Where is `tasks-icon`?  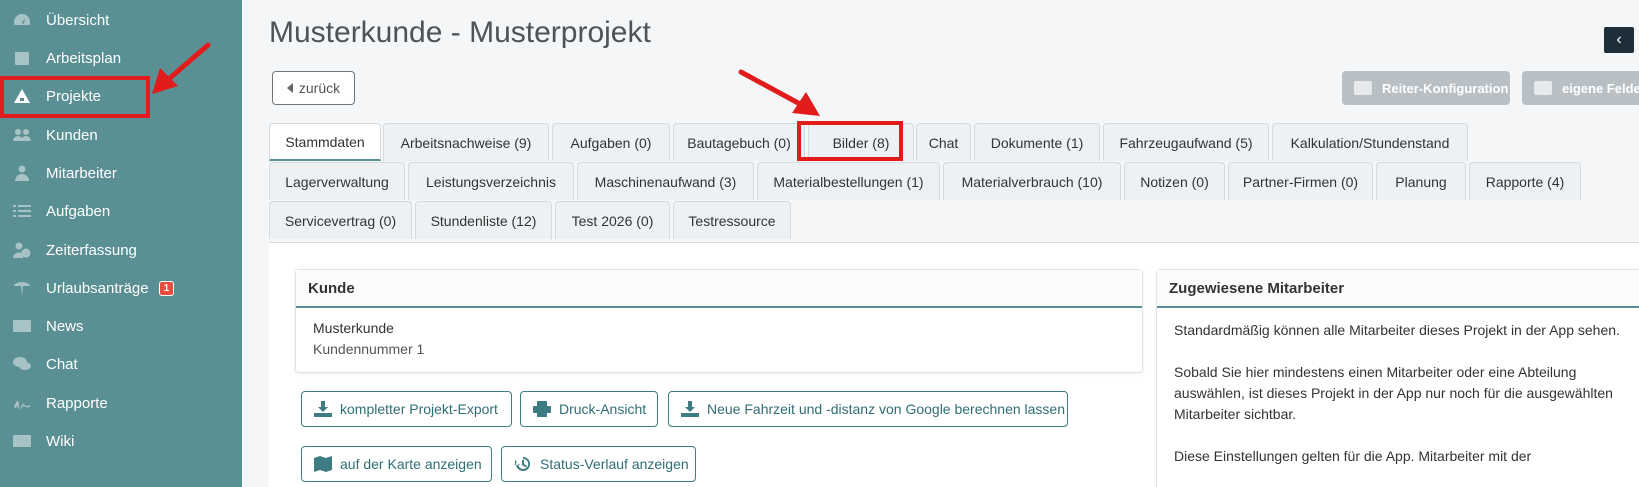
tasks-icon is located at coordinates (22, 211).